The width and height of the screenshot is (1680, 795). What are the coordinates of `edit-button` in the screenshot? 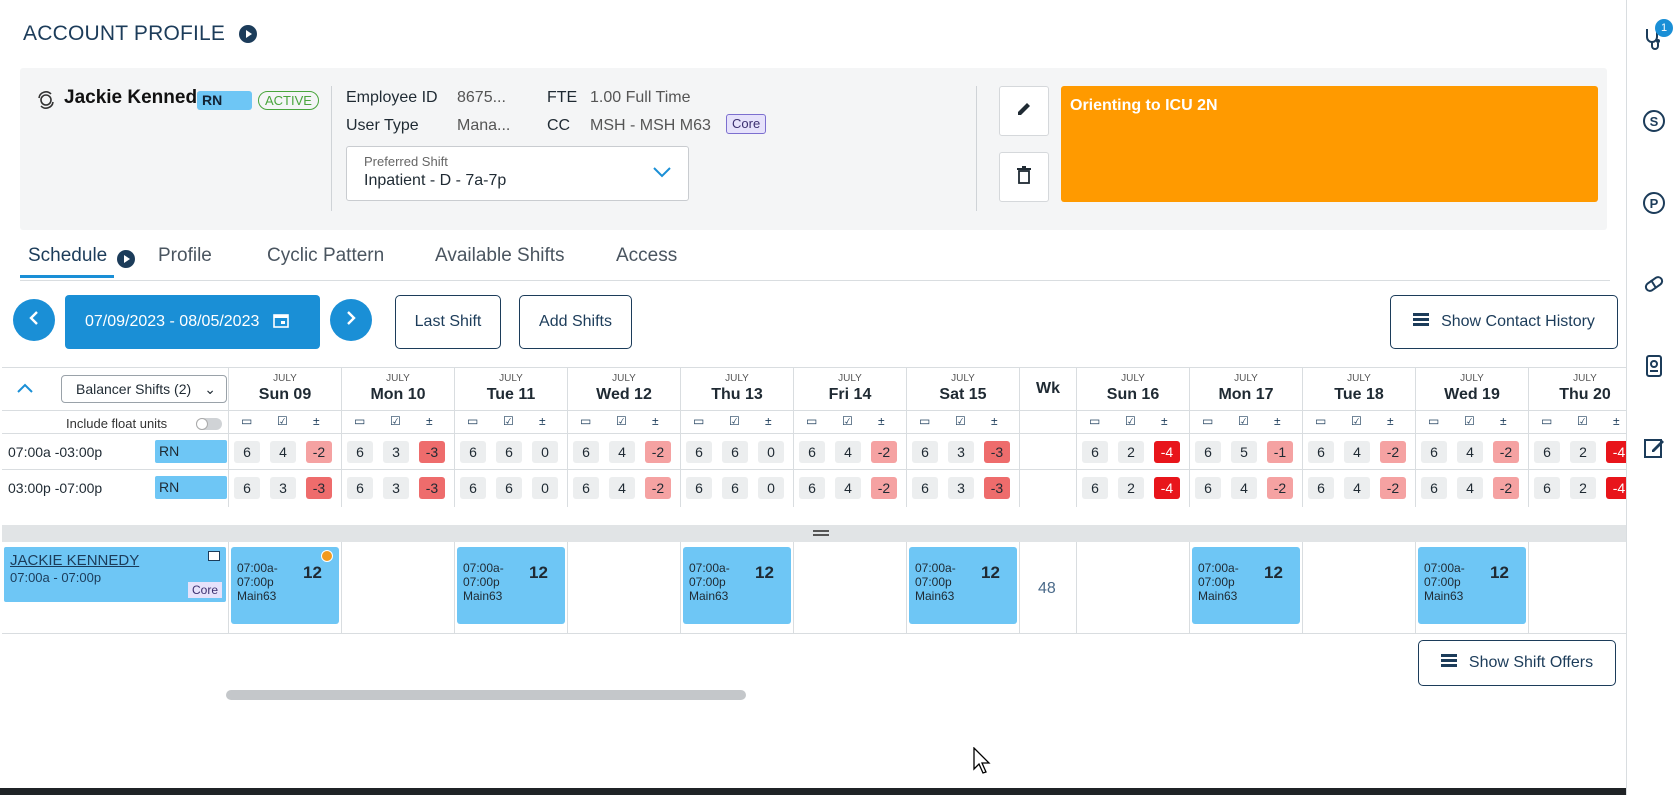 It's located at (1024, 111).